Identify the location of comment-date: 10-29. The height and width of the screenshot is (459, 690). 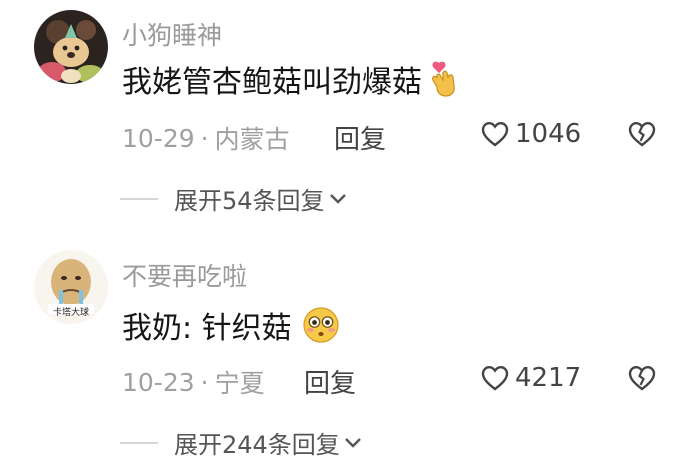
(158, 138).